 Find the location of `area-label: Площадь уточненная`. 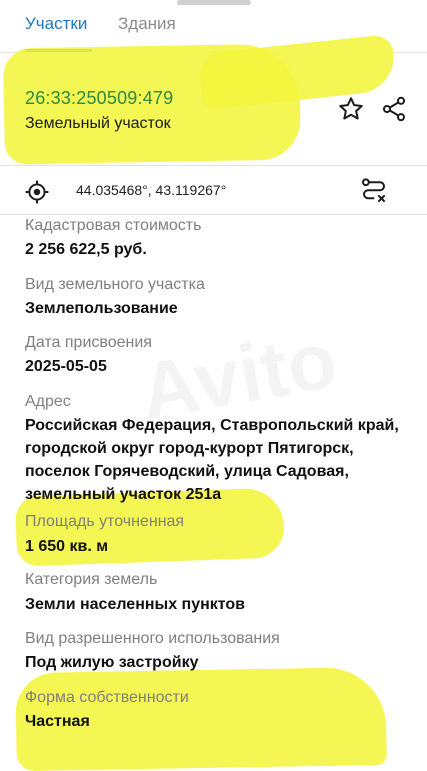

area-label: Площадь уточненная is located at coordinates (105, 521).